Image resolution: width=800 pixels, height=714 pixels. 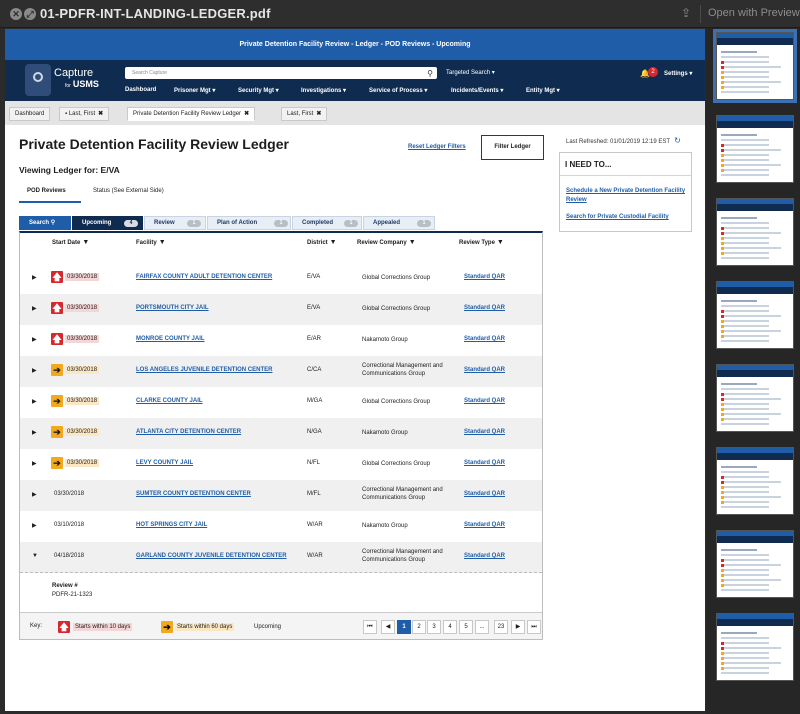 I want to click on page-button: 1, so click(x=404, y=627).